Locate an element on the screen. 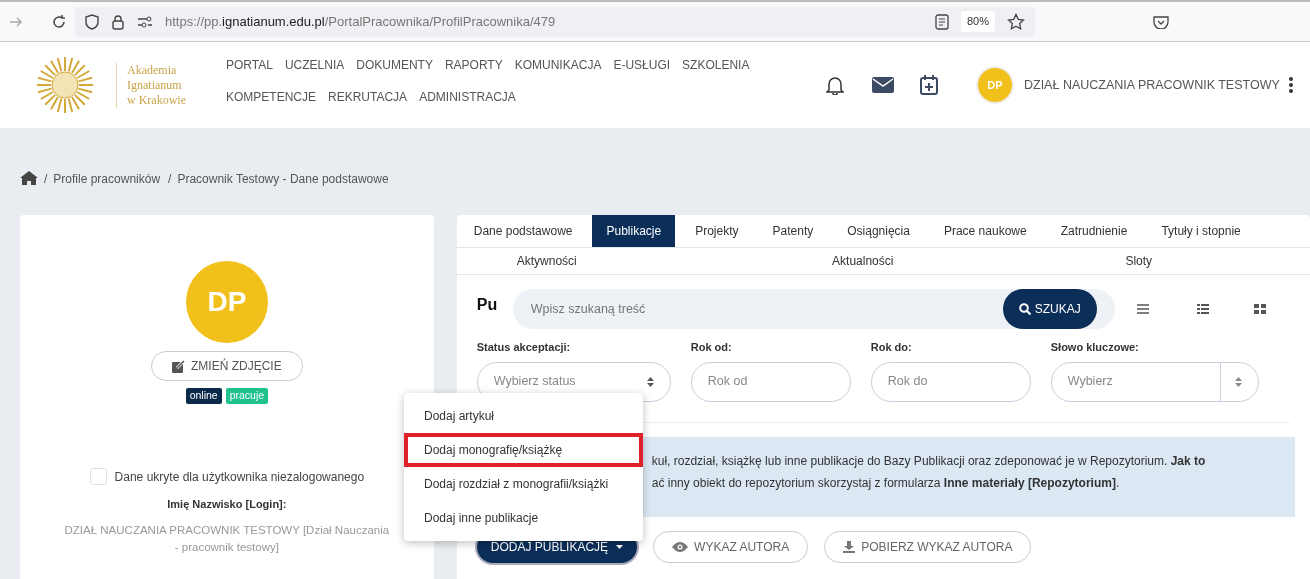 The height and width of the screenshot is (579, 1310). status-tag: pracuje is located at coordinates (247, 396).